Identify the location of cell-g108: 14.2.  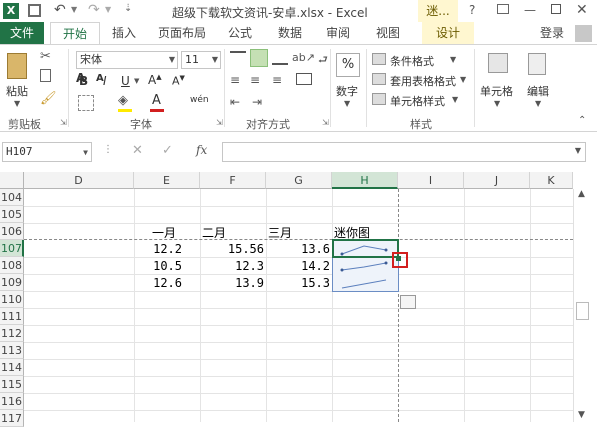
(298, 266).